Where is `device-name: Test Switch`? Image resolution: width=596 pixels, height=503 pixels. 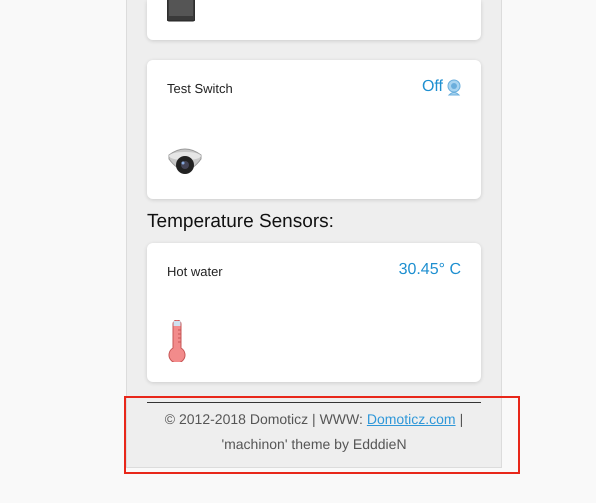
device-name: Test Switch is located at coordinates (200, 88).